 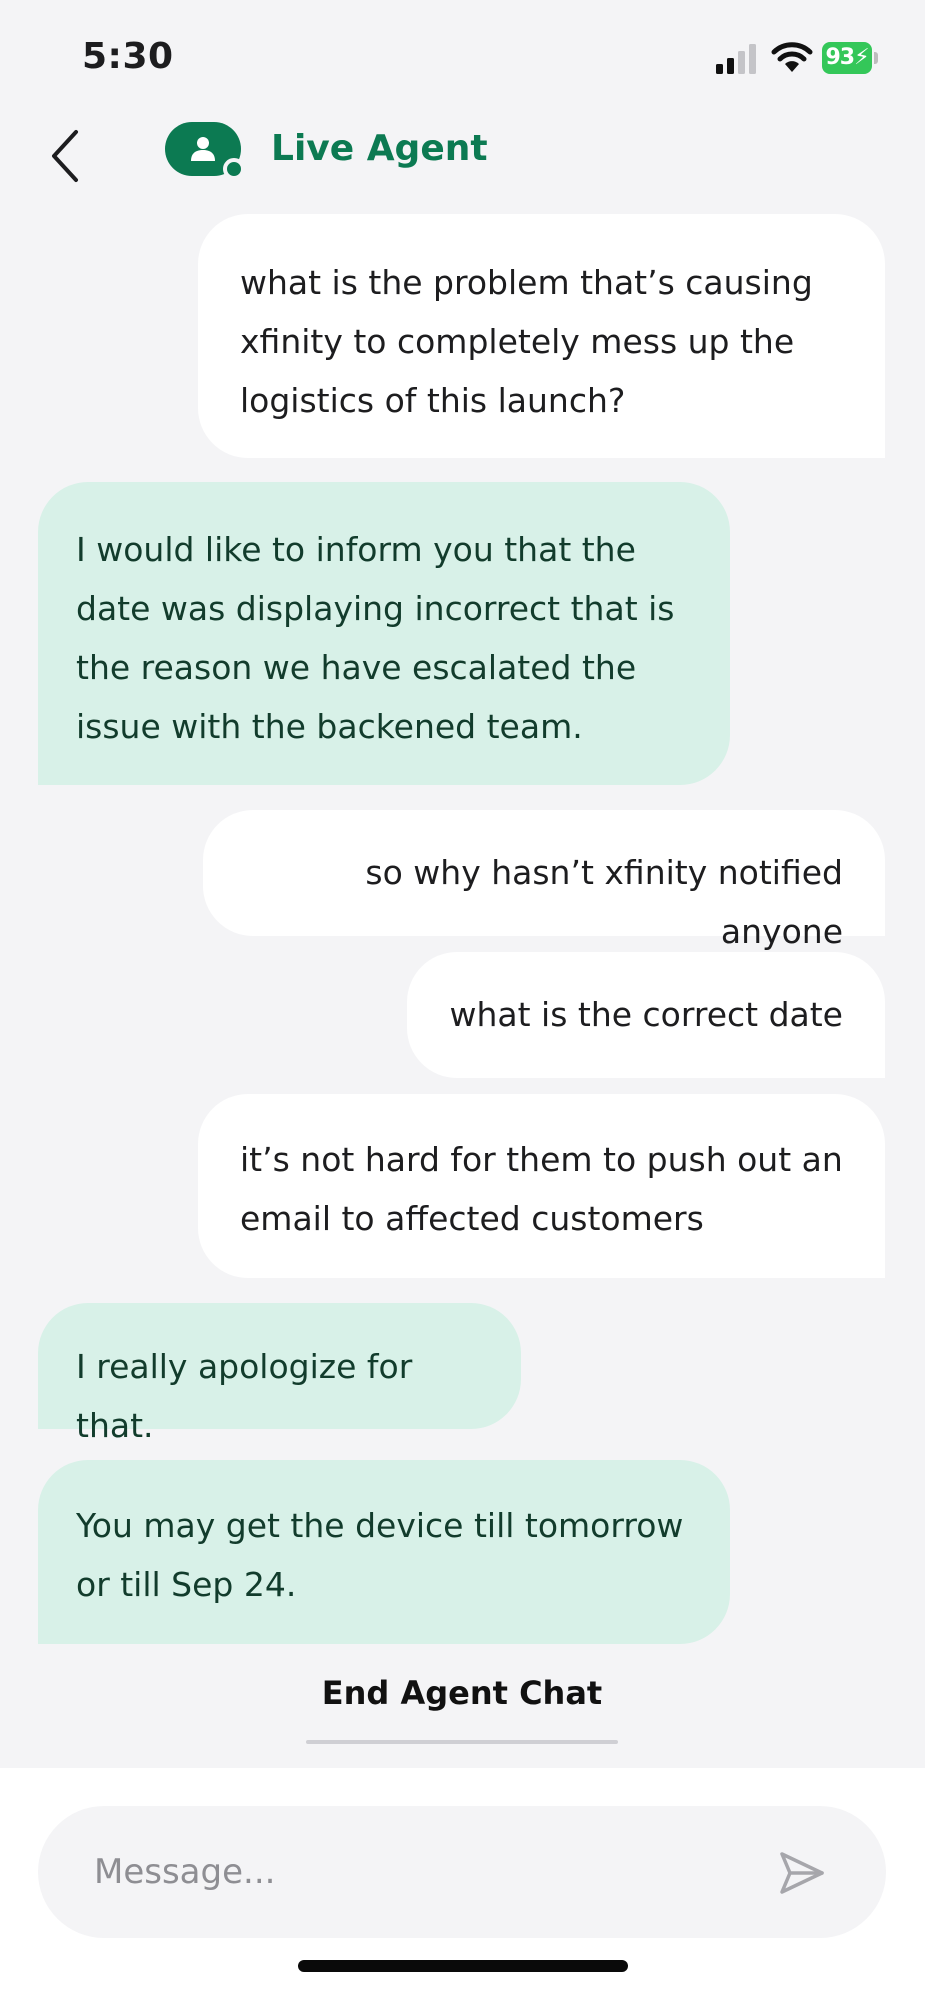 I want to click on wifi-icon, so click(x=792, y=57).